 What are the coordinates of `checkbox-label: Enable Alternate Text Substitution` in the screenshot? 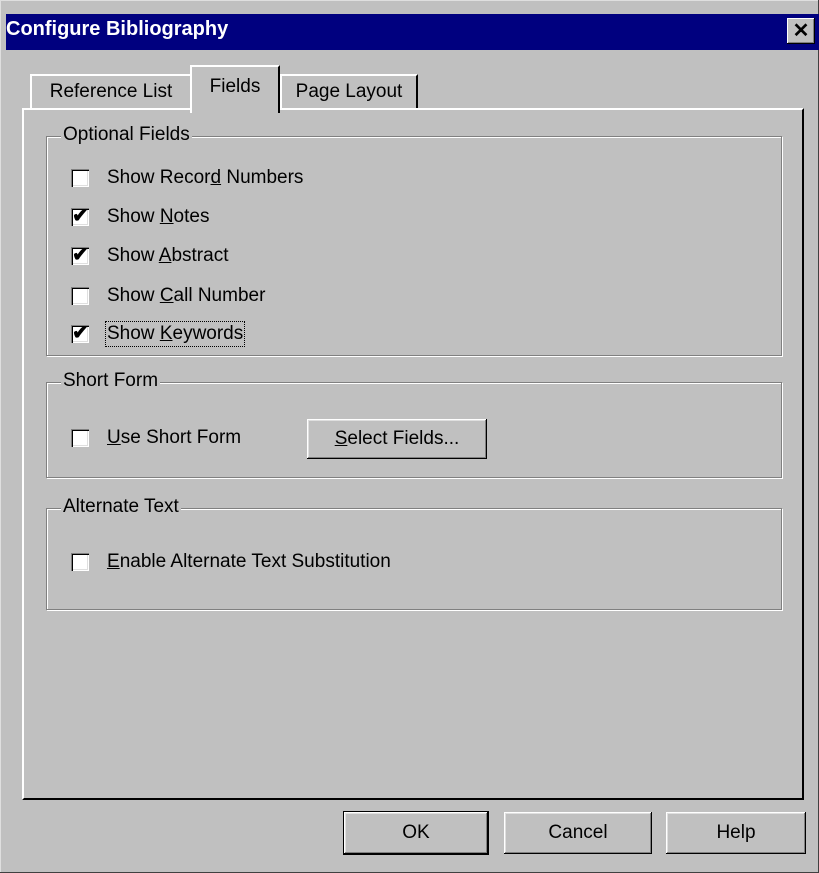 It's located at (249, 561).